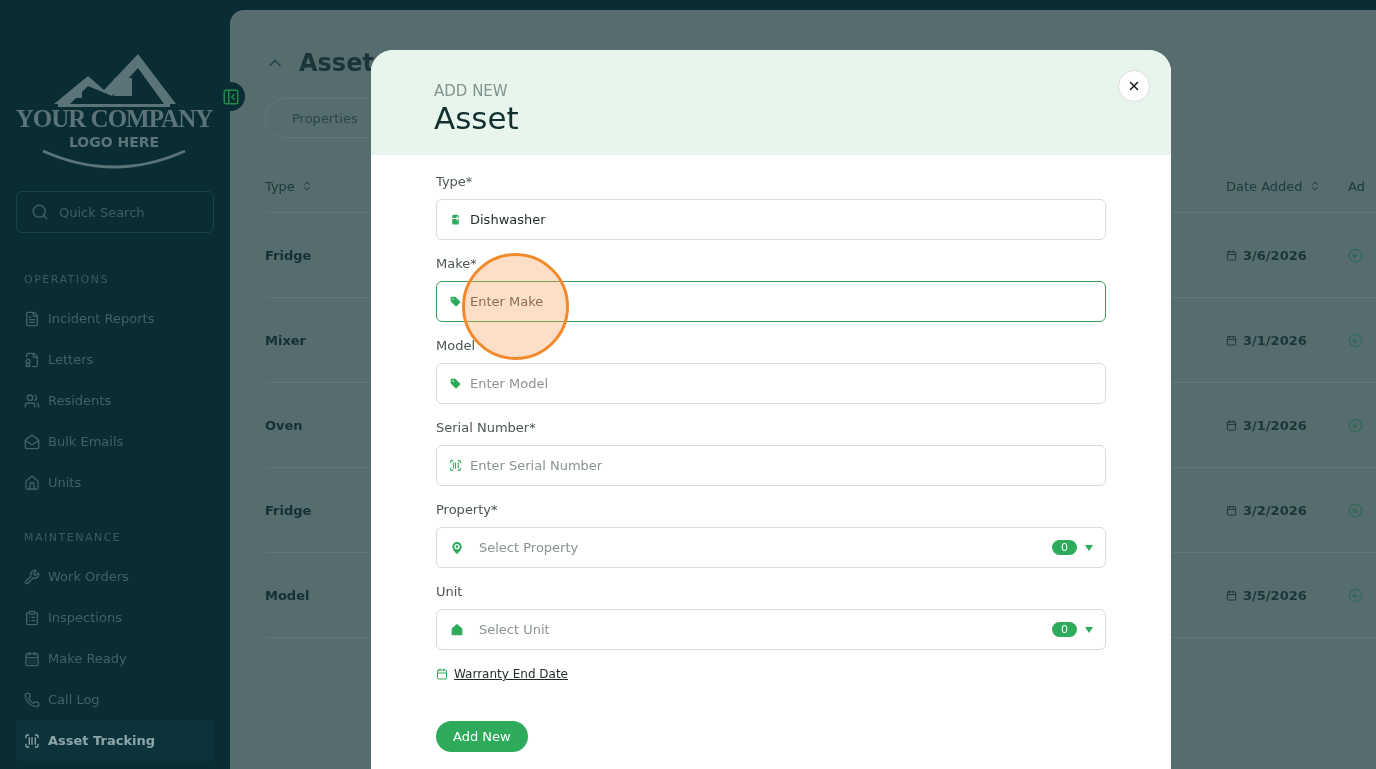  I want to click on select-field: Select Property 0, so click(771, 547).